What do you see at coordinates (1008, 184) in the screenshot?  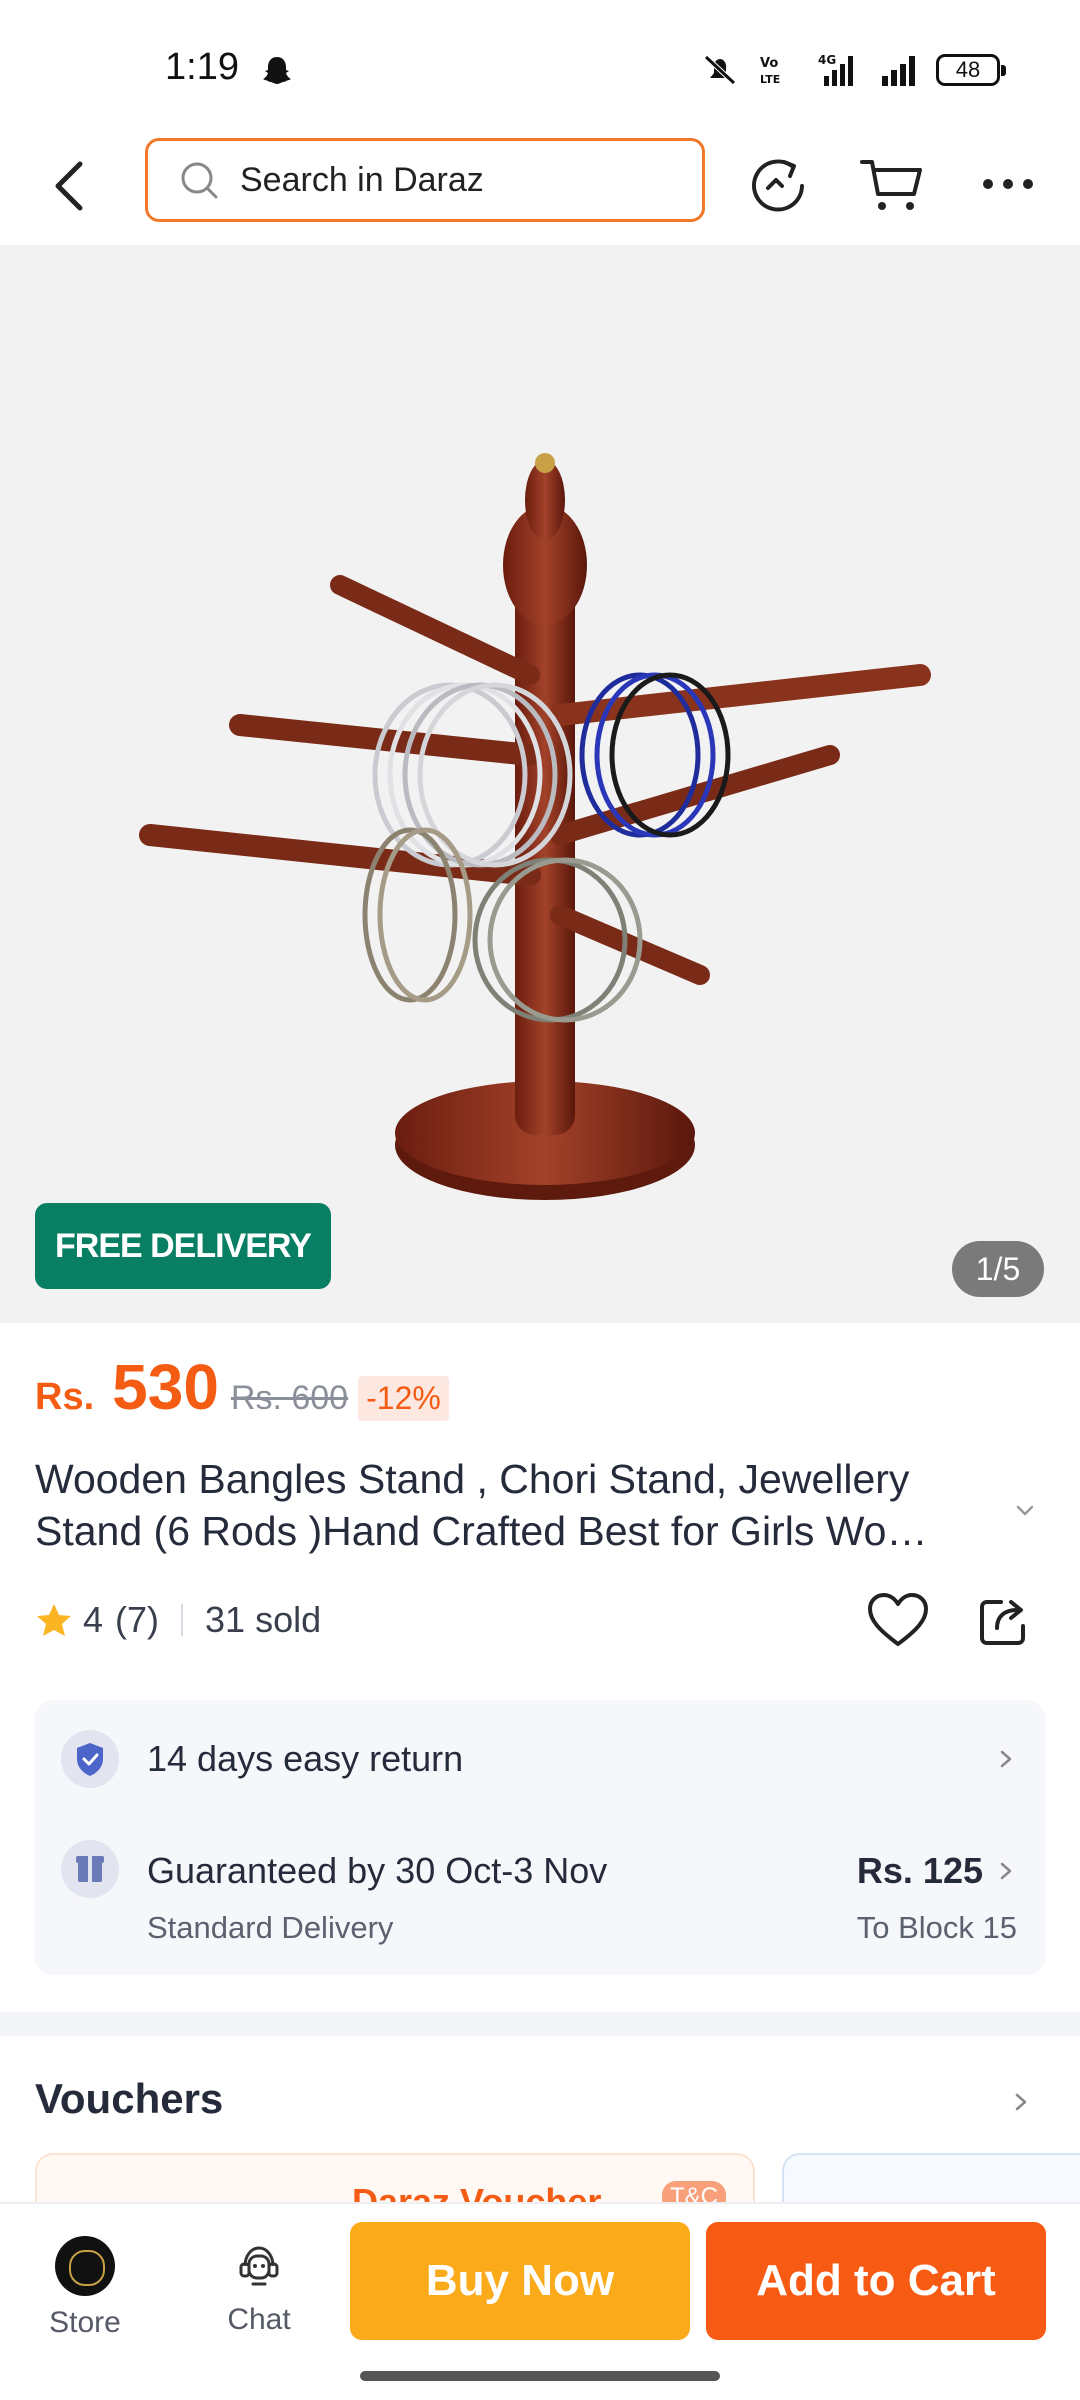 I see `more-options-icon` at bounding box center [1008, 184].